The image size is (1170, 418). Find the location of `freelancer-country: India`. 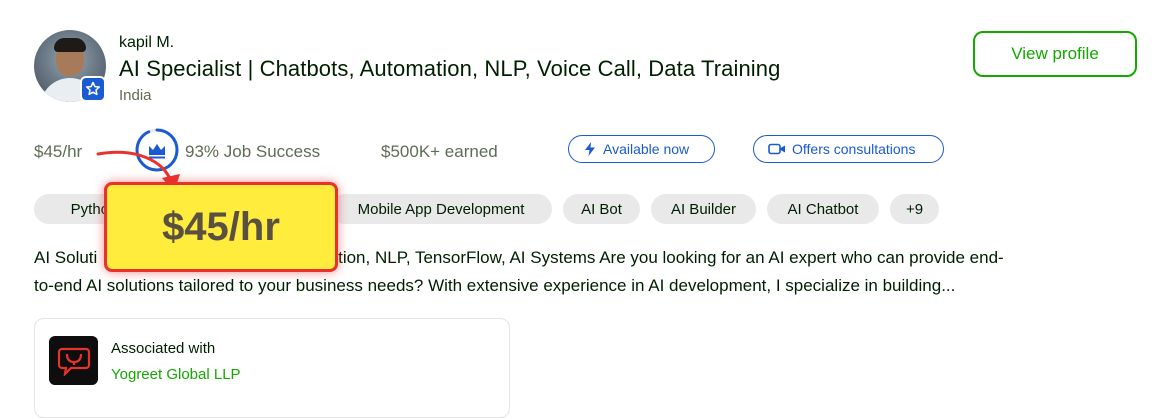

freelancer-country: India is located at coordinates (135, 95).